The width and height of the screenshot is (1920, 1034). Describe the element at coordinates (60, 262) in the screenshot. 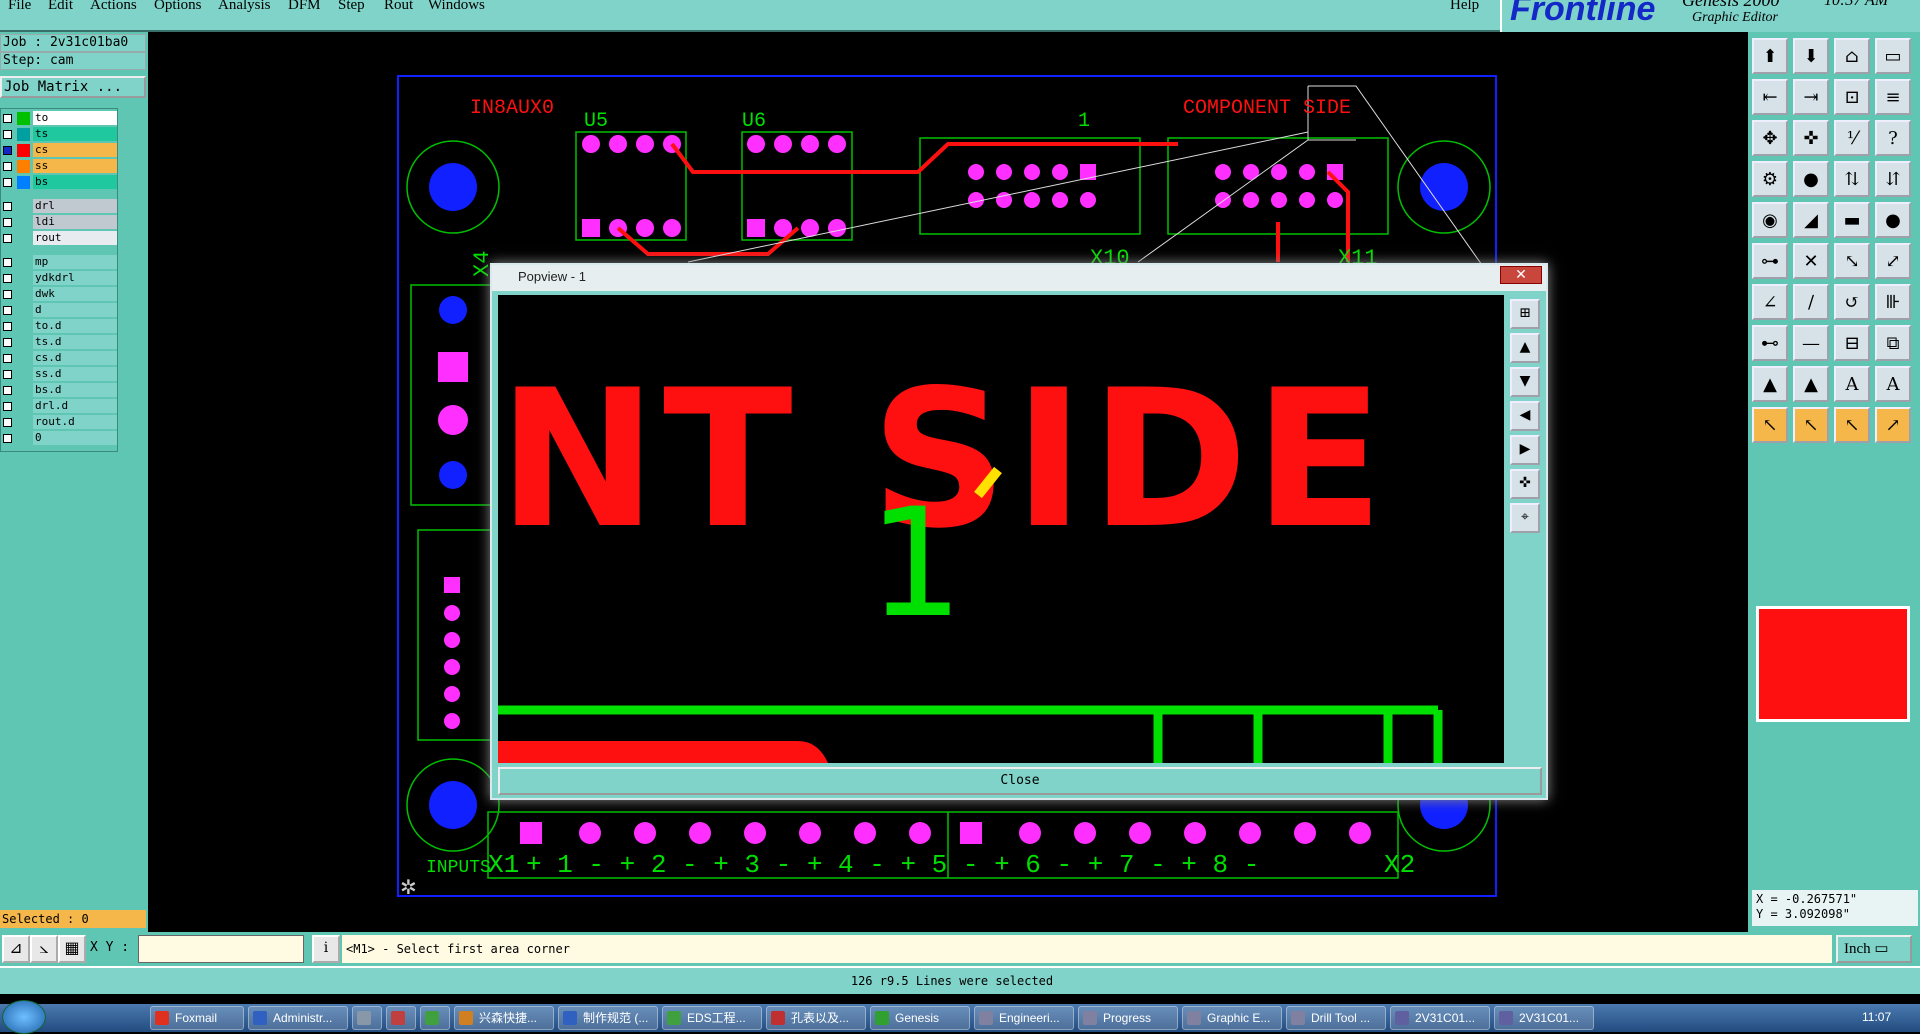

I see `layer-row-mp: mp` at that location.